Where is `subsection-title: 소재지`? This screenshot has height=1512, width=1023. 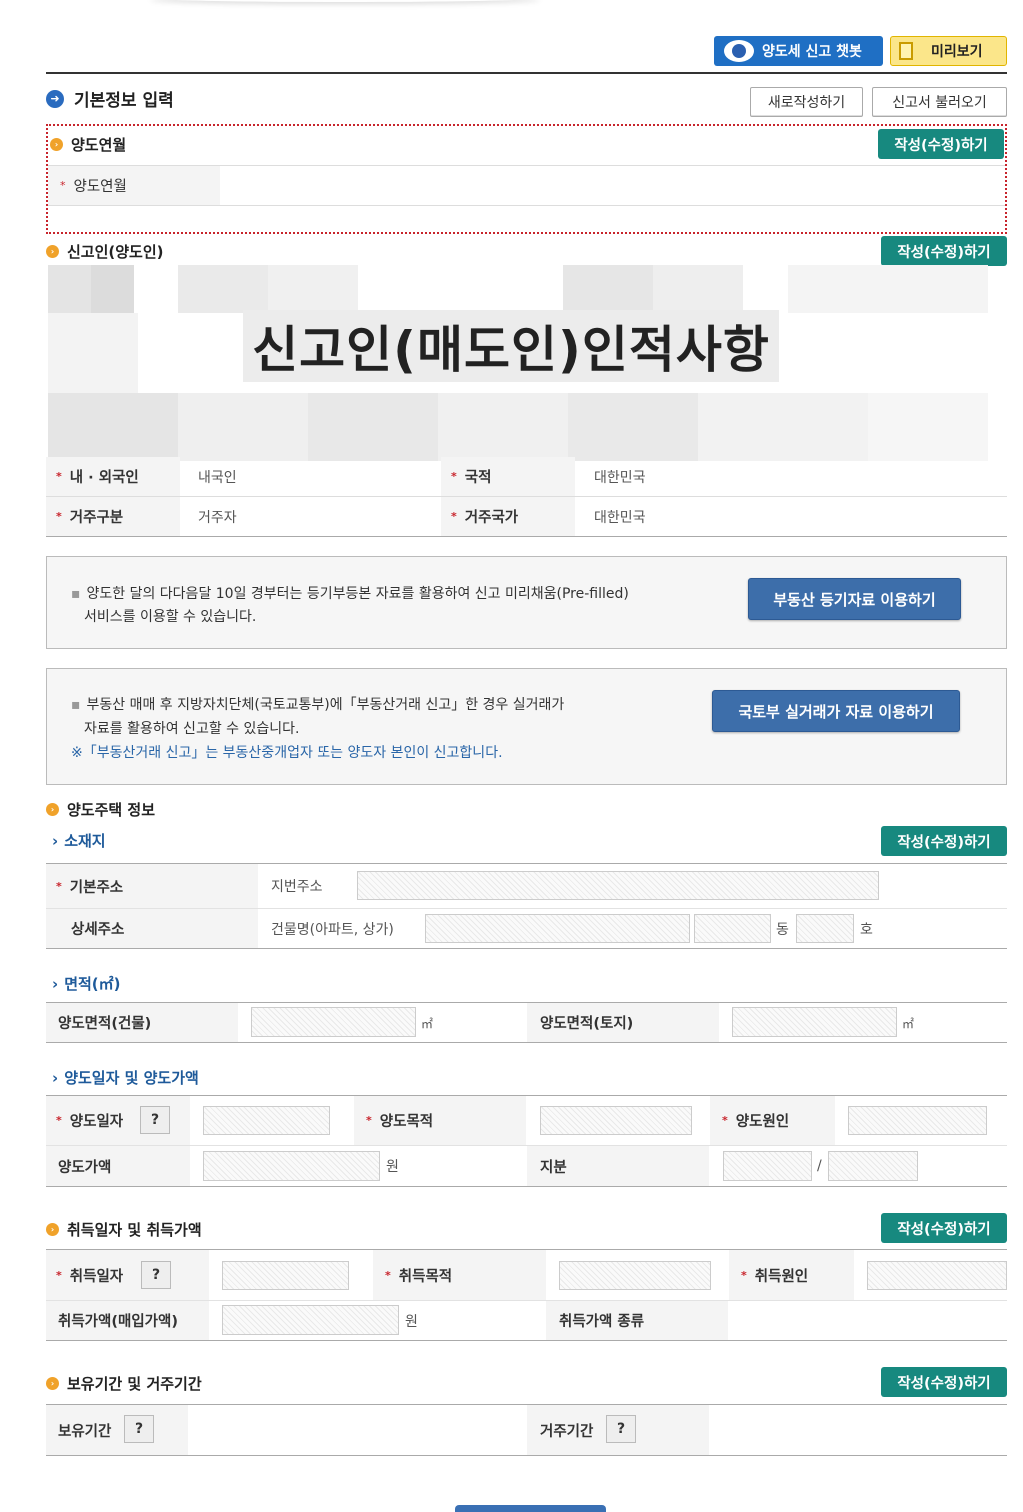 subsection-title: 소재지 is located at coordinates (85, 841).